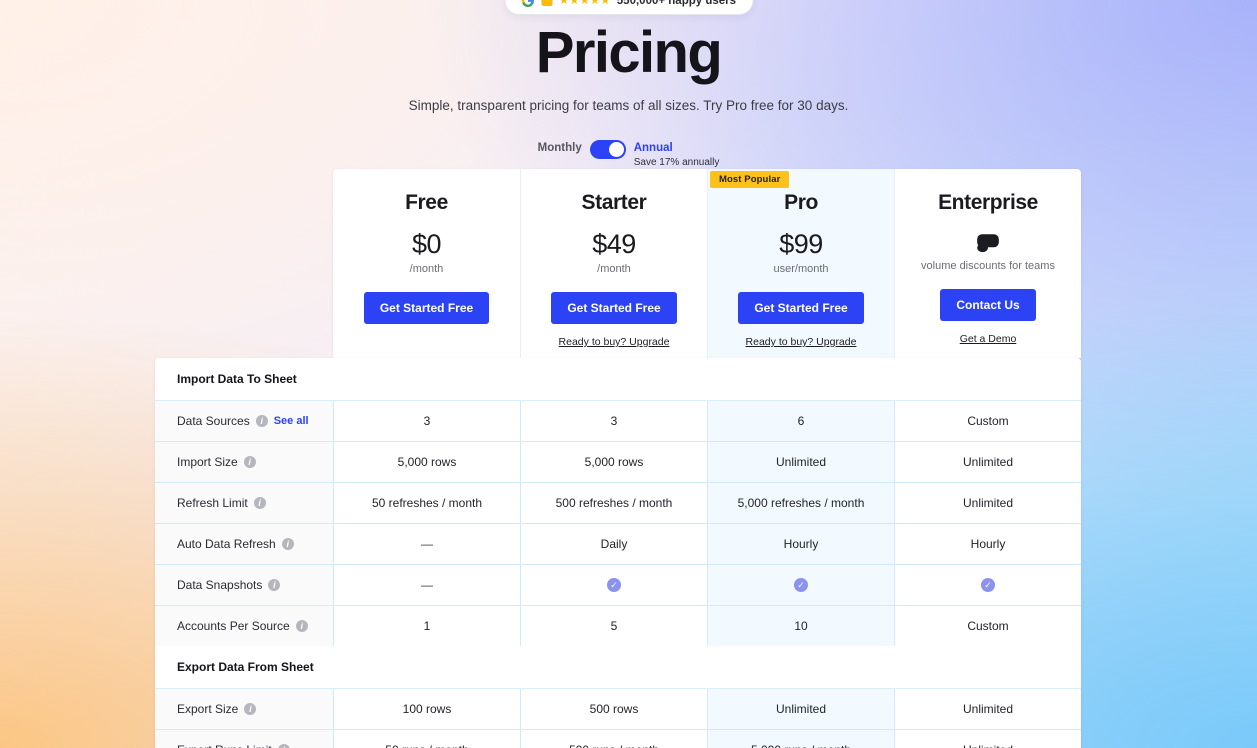 Image resolution: width=1257 pixels, height=748 pixels. I want to click on plan-card-free: Free $0/month Get Started Free, so click(426, 263).